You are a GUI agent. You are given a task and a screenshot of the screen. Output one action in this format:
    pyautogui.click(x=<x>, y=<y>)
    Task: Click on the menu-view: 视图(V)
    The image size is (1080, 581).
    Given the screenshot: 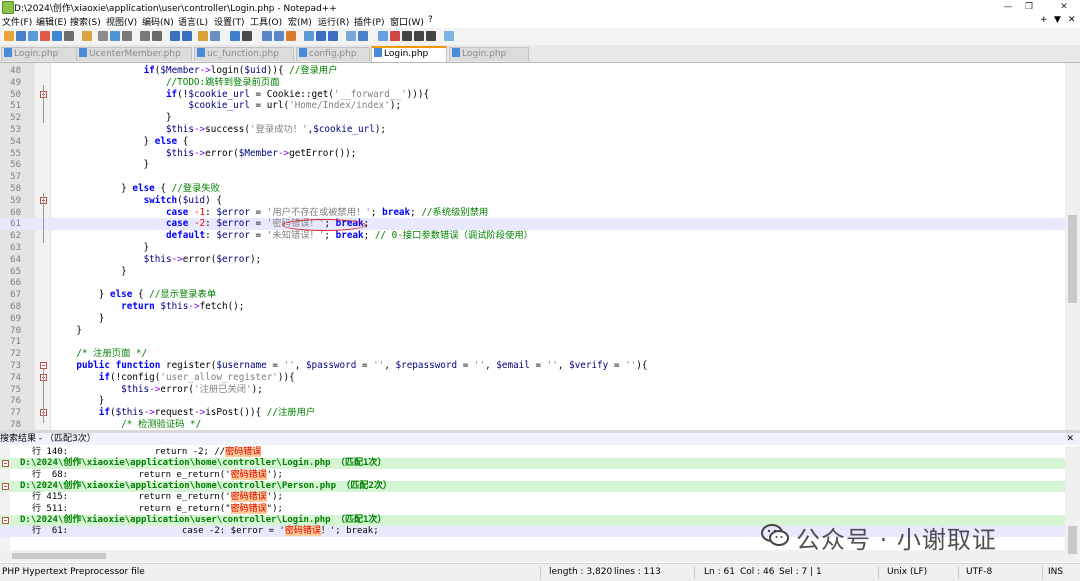 What is the action you would take?
    pyautogui.click(x=121, y=21)
    